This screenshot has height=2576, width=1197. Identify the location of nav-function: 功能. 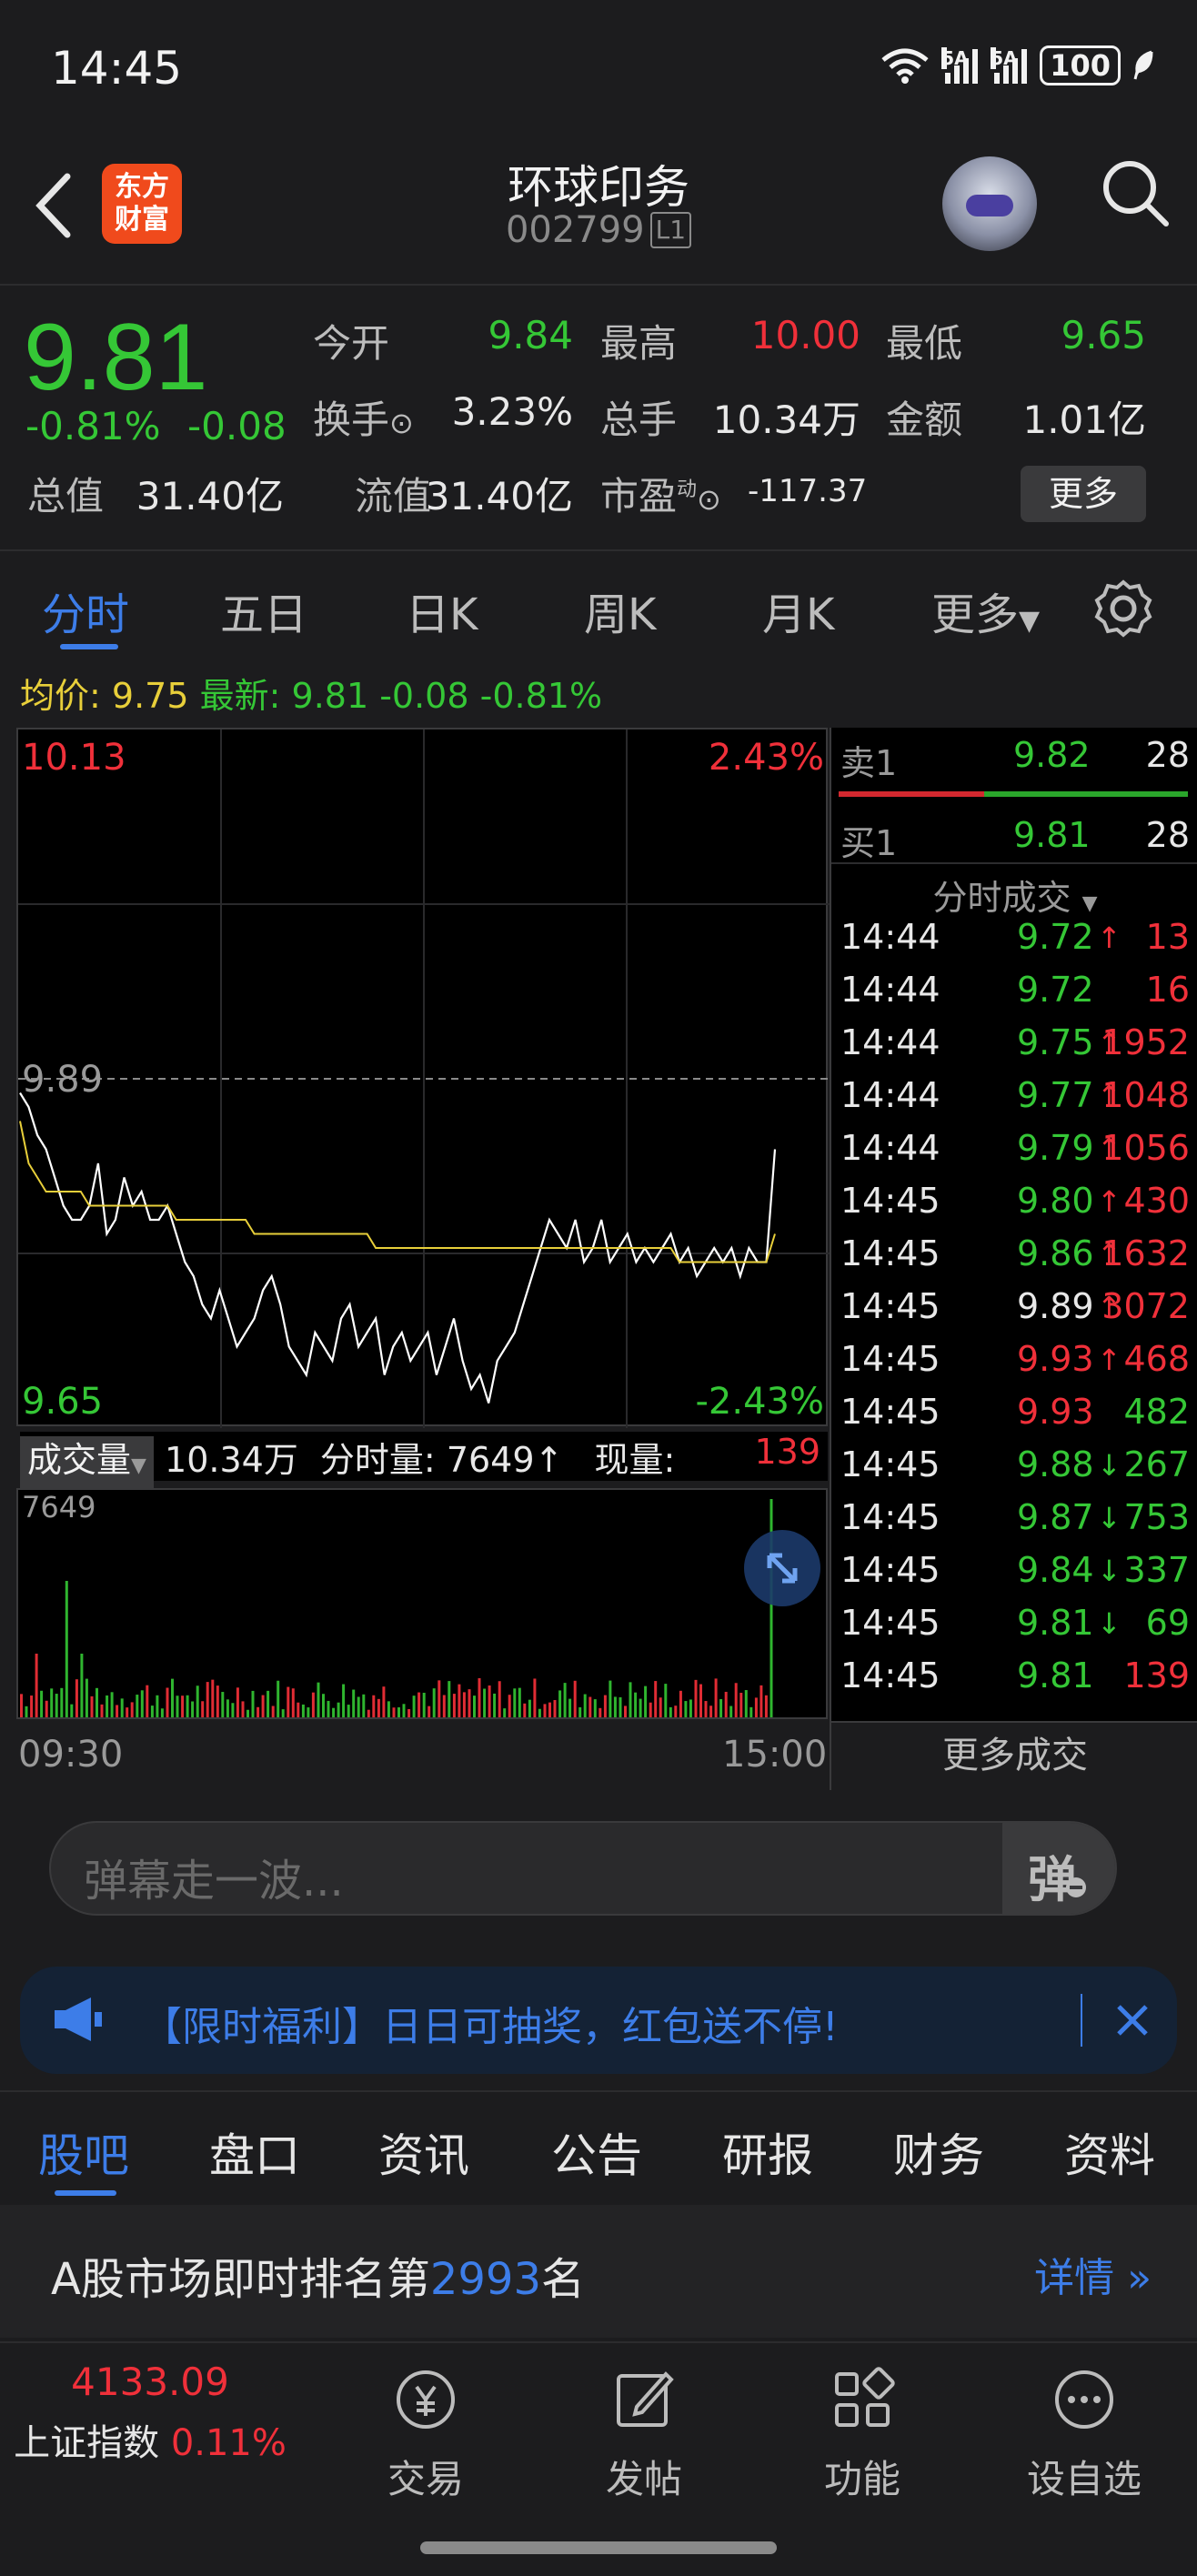
(862, 2434).